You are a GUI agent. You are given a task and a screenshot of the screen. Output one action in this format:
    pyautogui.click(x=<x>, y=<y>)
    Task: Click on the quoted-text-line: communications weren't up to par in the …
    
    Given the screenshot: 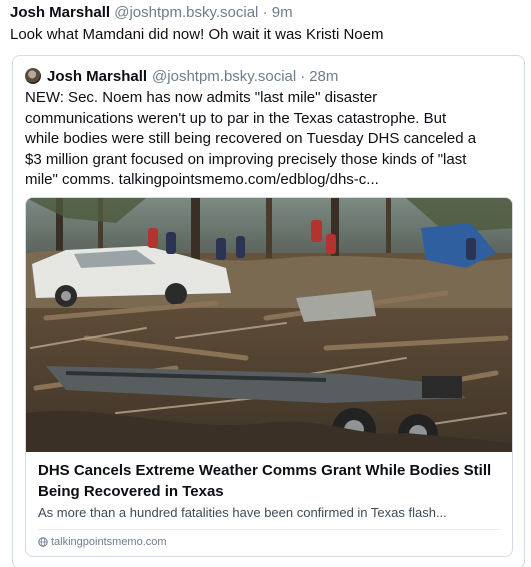 What is the action you would take?
    pyautogui.click(x=236, y=118)
    